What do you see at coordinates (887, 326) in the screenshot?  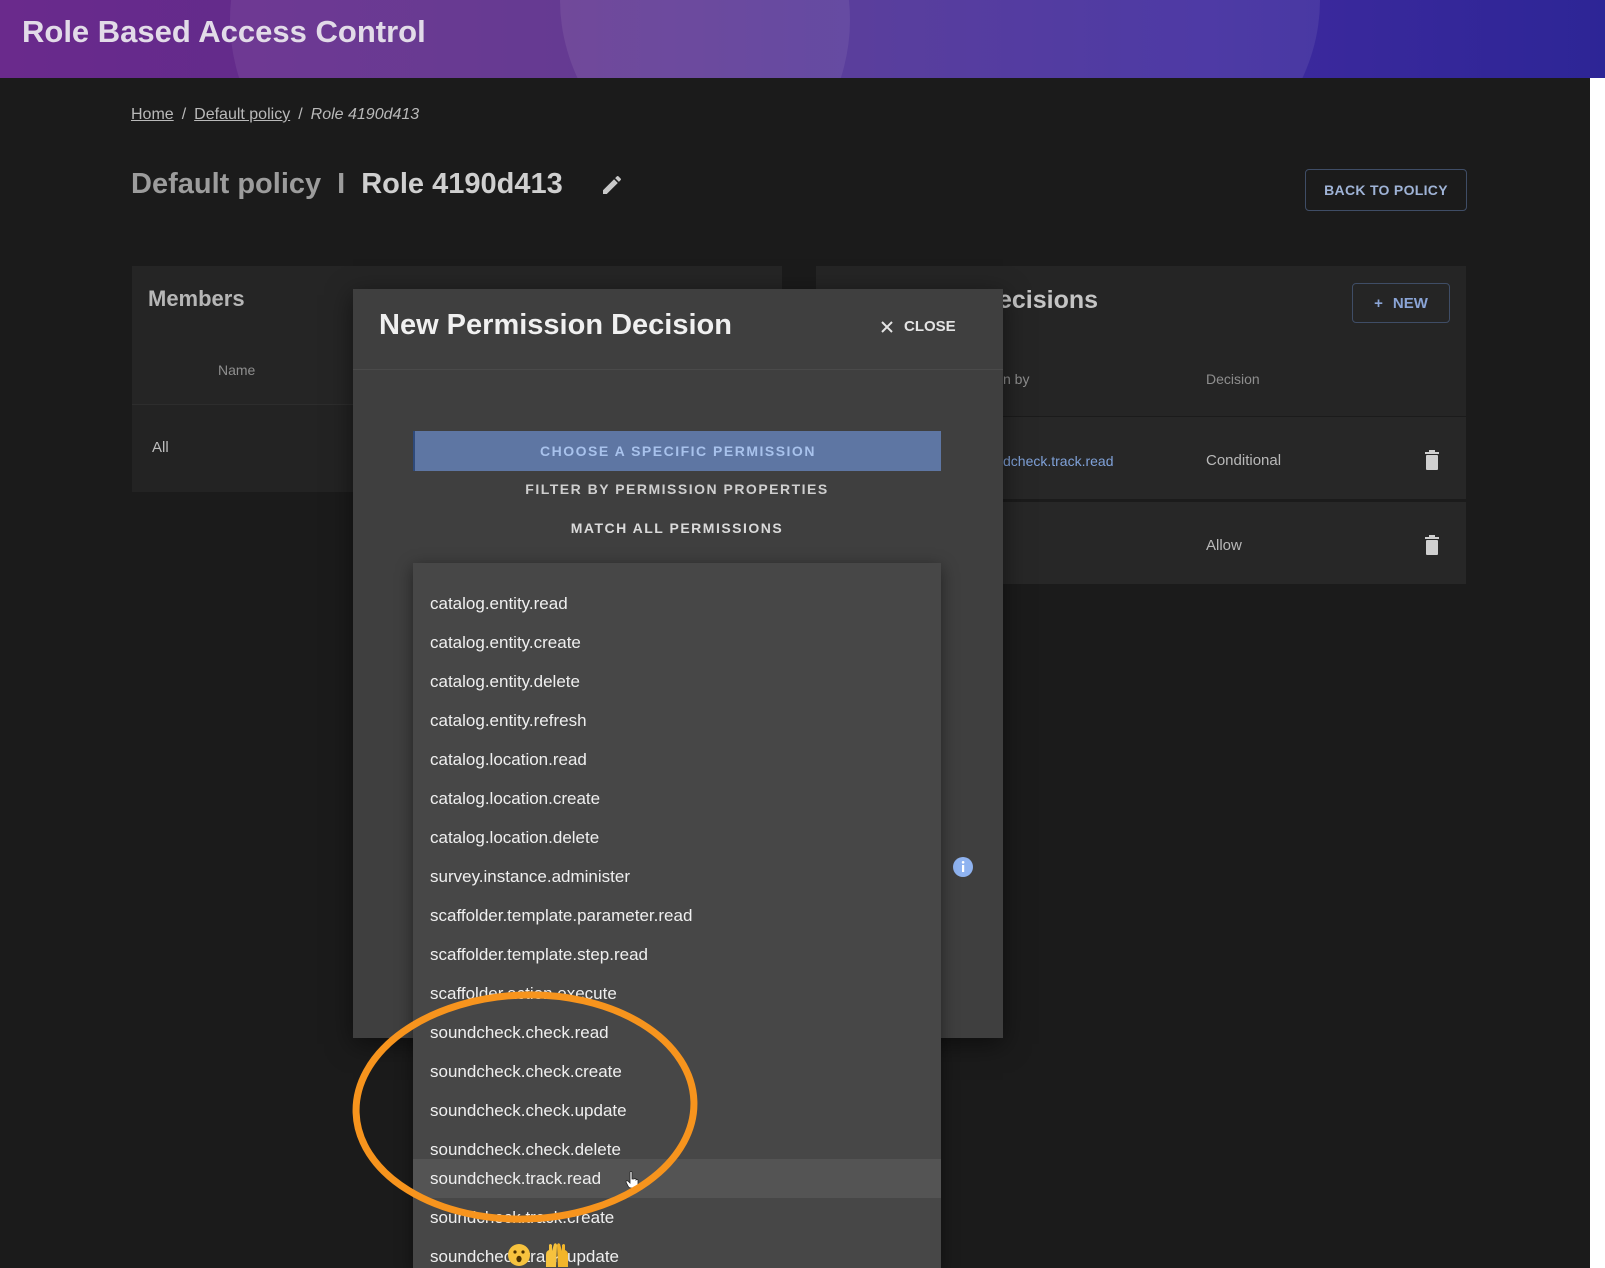 I see `close-icon` at bounding box center [887, 326].